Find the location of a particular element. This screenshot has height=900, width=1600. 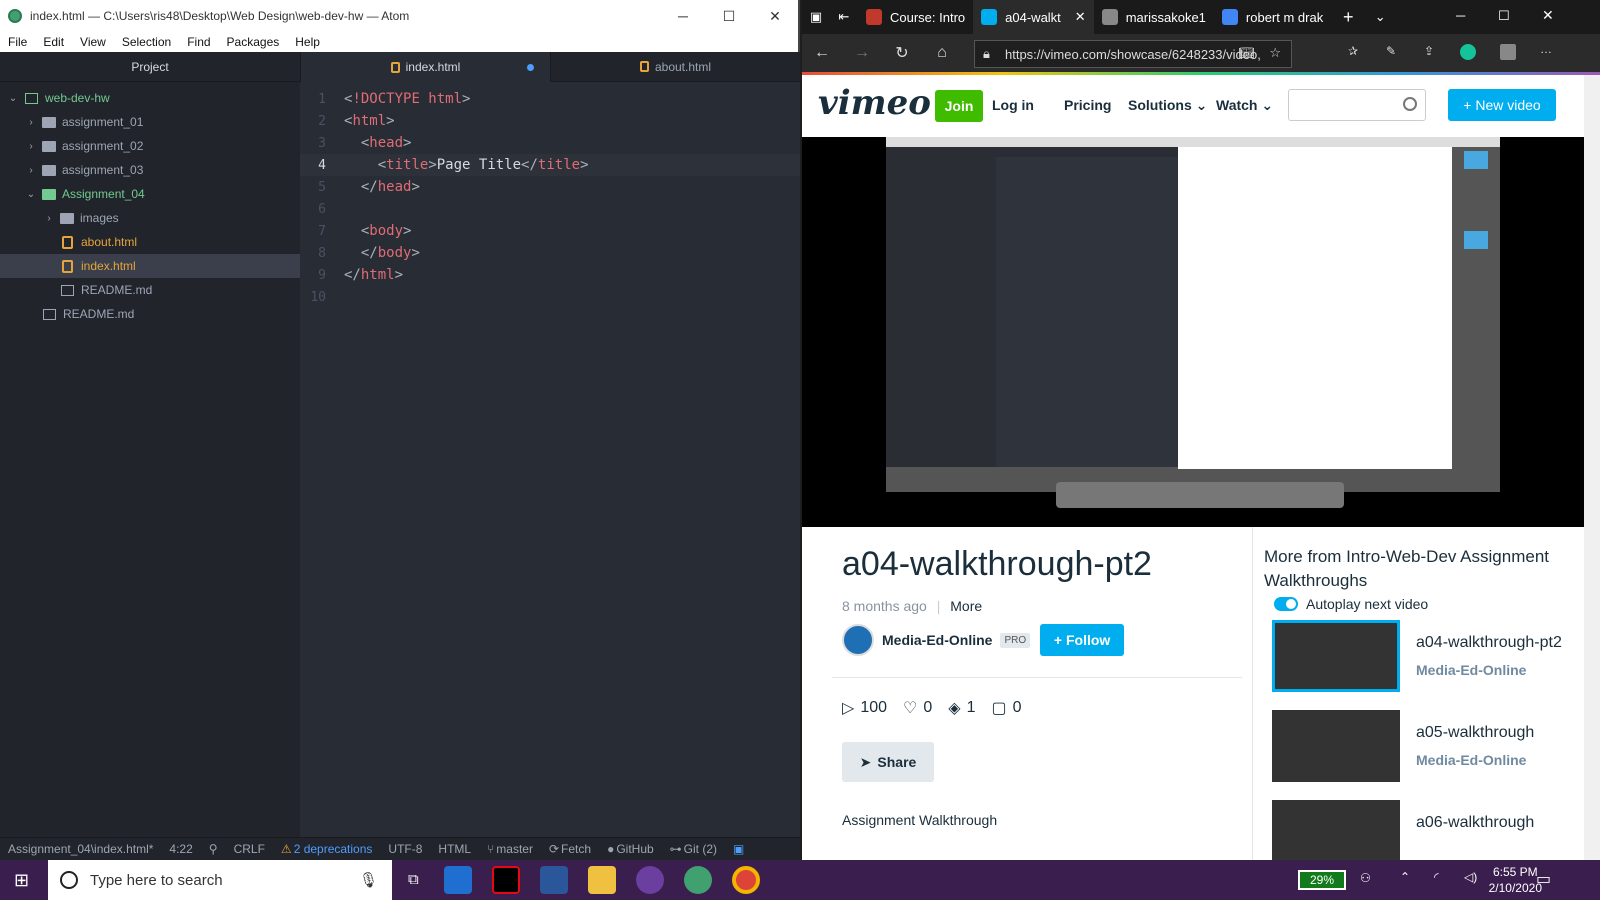

login-link: Log in is located at coordinates (1013, 105).